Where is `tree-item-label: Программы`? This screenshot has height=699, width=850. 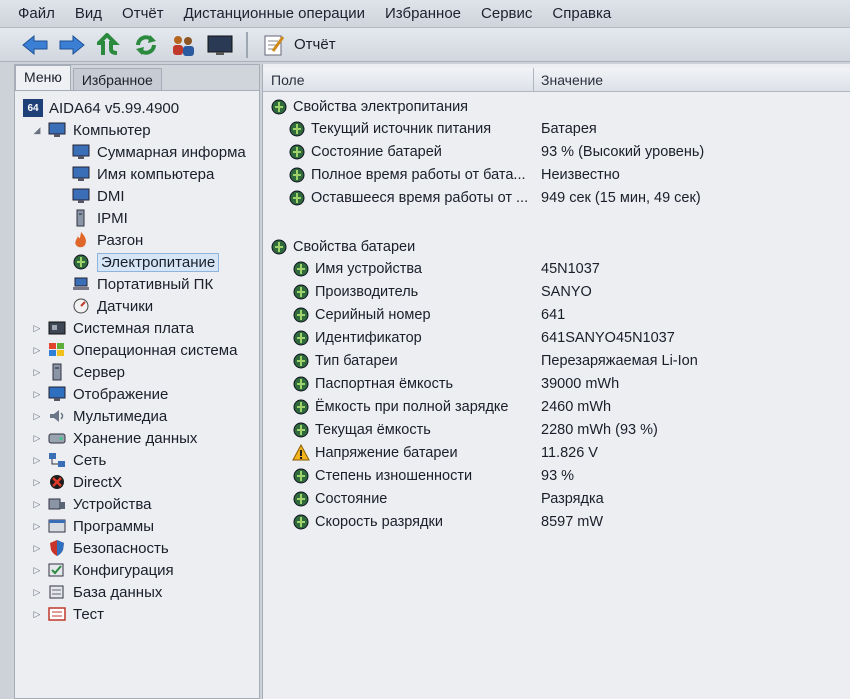
tree-item-label: Программы is located at coordinates (114, 526).